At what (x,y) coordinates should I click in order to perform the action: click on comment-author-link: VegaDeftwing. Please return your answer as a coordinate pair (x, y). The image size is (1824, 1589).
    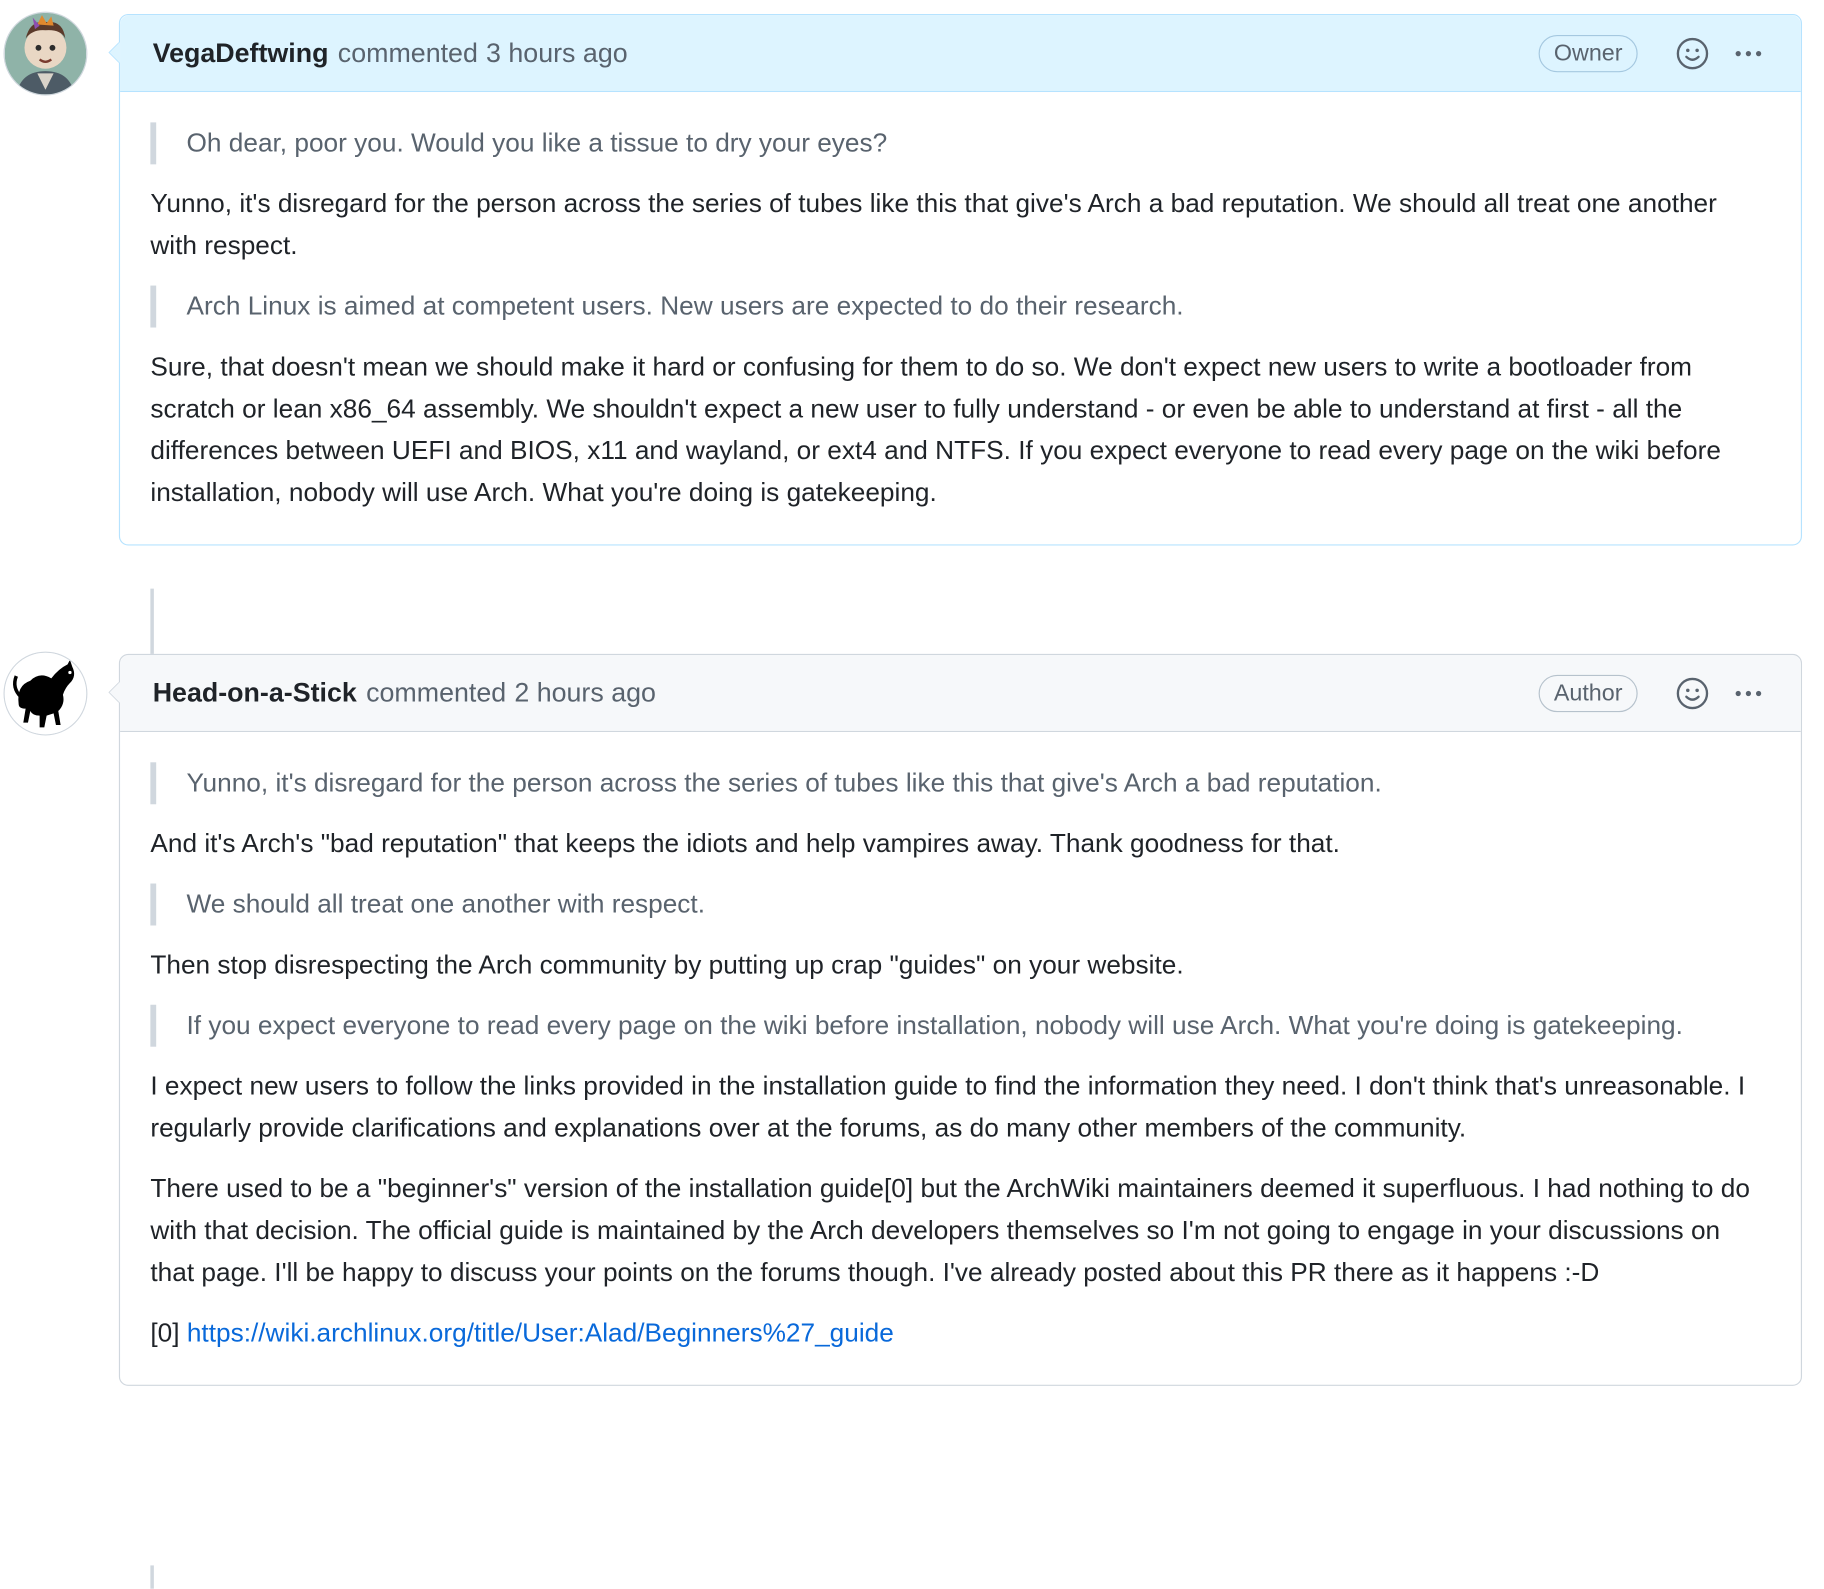
    Looking at the image, I should click on (241, 52).